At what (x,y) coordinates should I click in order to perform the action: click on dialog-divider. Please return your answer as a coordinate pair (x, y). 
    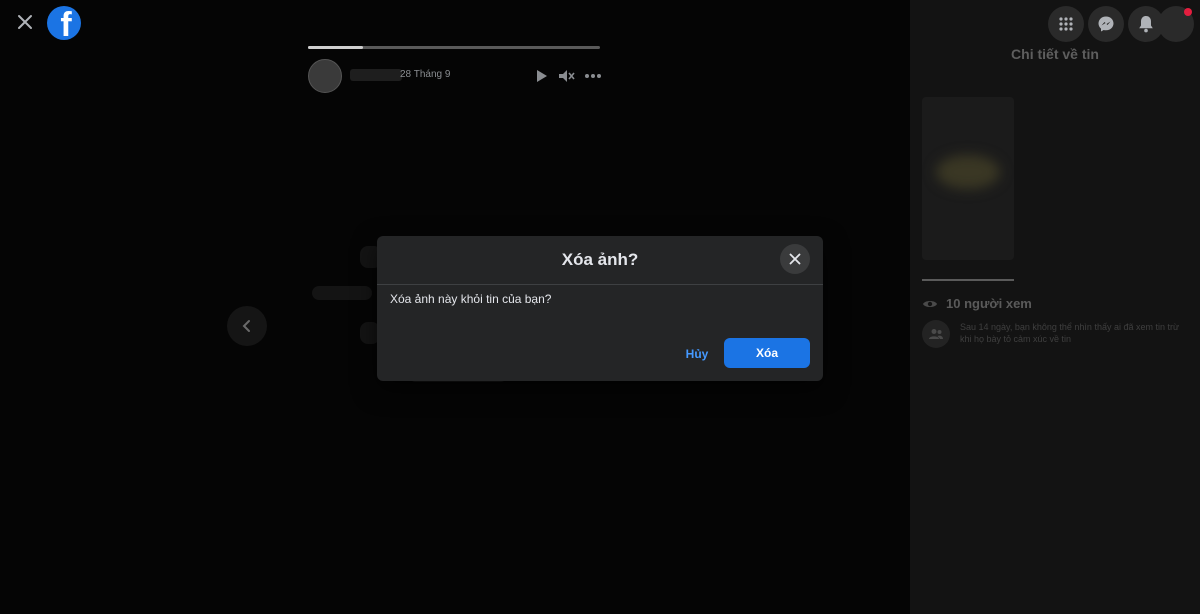
    Looking at the image, I should click on (600, 284).